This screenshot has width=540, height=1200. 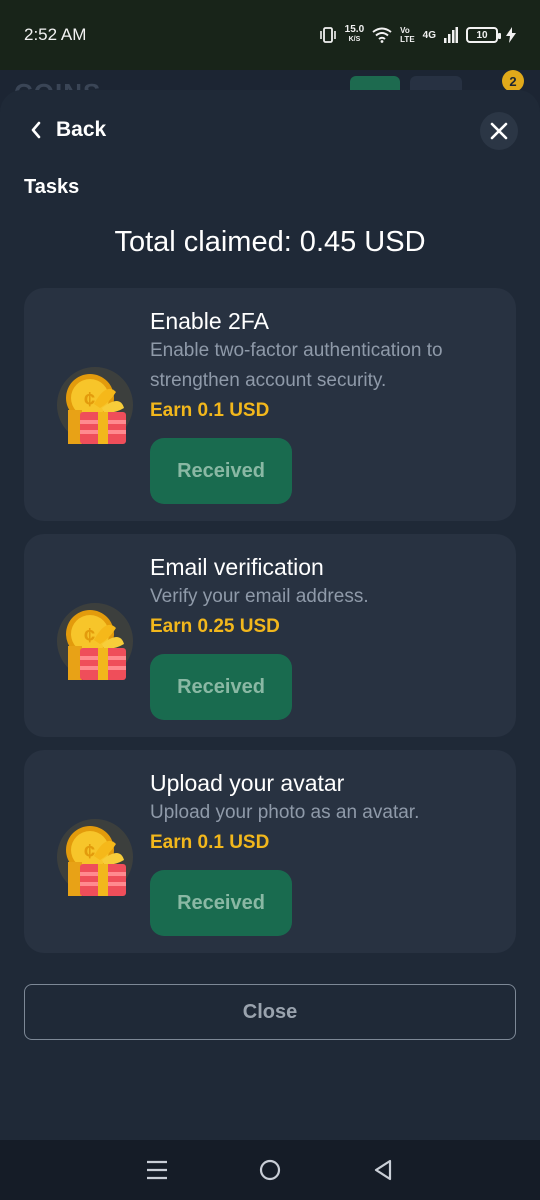 I want to click on volte-indicator: Vo LTE, so click(x=407, y=35).